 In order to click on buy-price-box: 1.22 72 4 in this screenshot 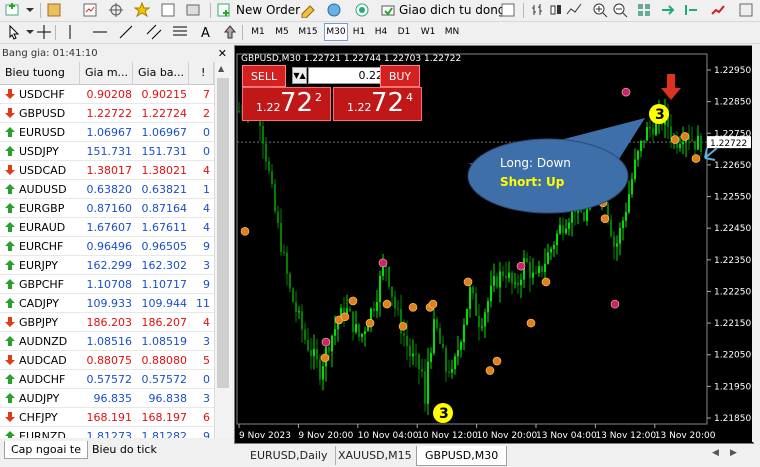, I will do `click(377, 104)`.